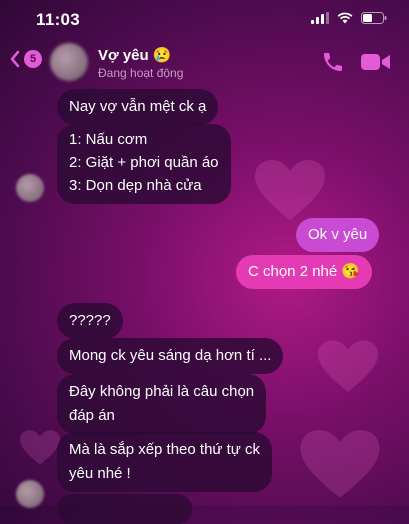 Image resolution: width=409 pixels, height=524 pixels. I want to click on contact-name: Vợ yêu 😢, so click(135, 55).